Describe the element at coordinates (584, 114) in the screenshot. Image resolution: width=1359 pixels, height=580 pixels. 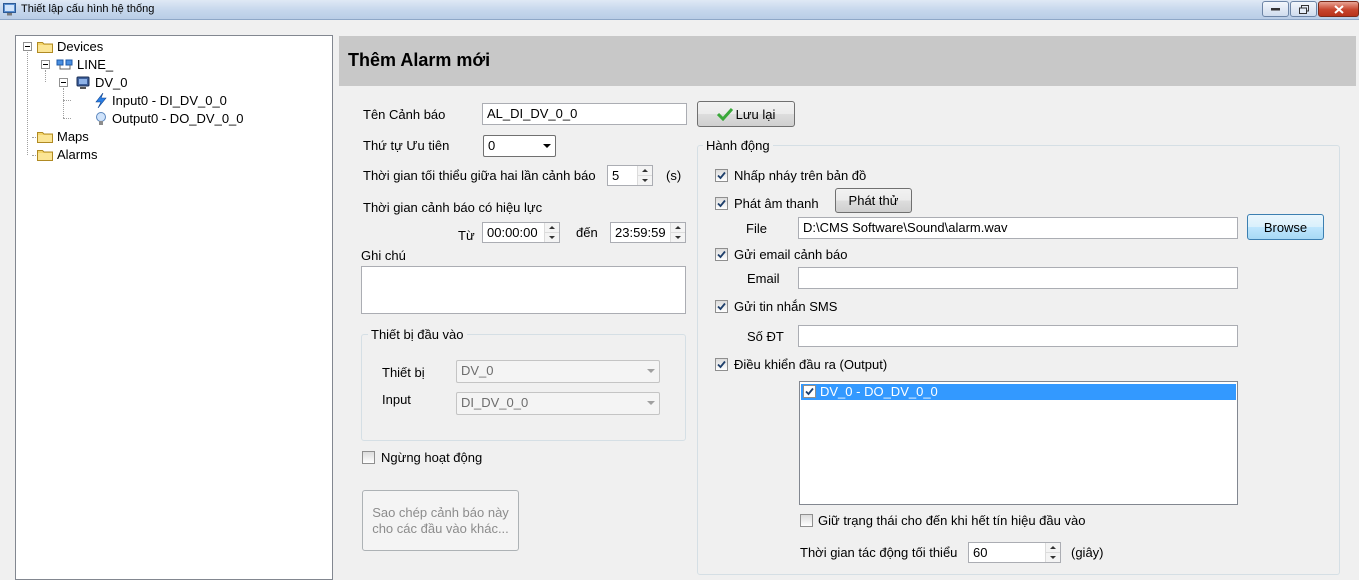
I see `alarm-name-input: AL_DI_DV_0_0` at that location.